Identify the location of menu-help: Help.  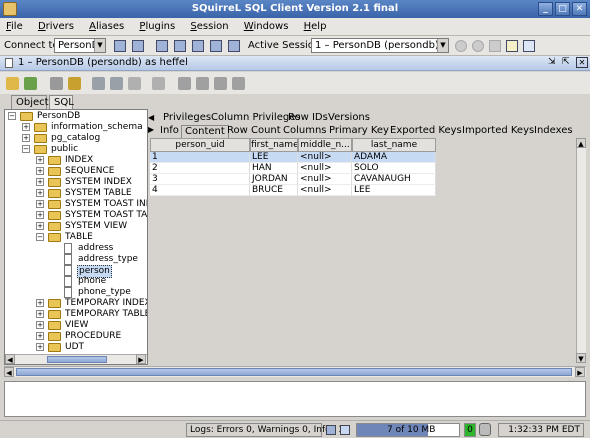
(315, 27).